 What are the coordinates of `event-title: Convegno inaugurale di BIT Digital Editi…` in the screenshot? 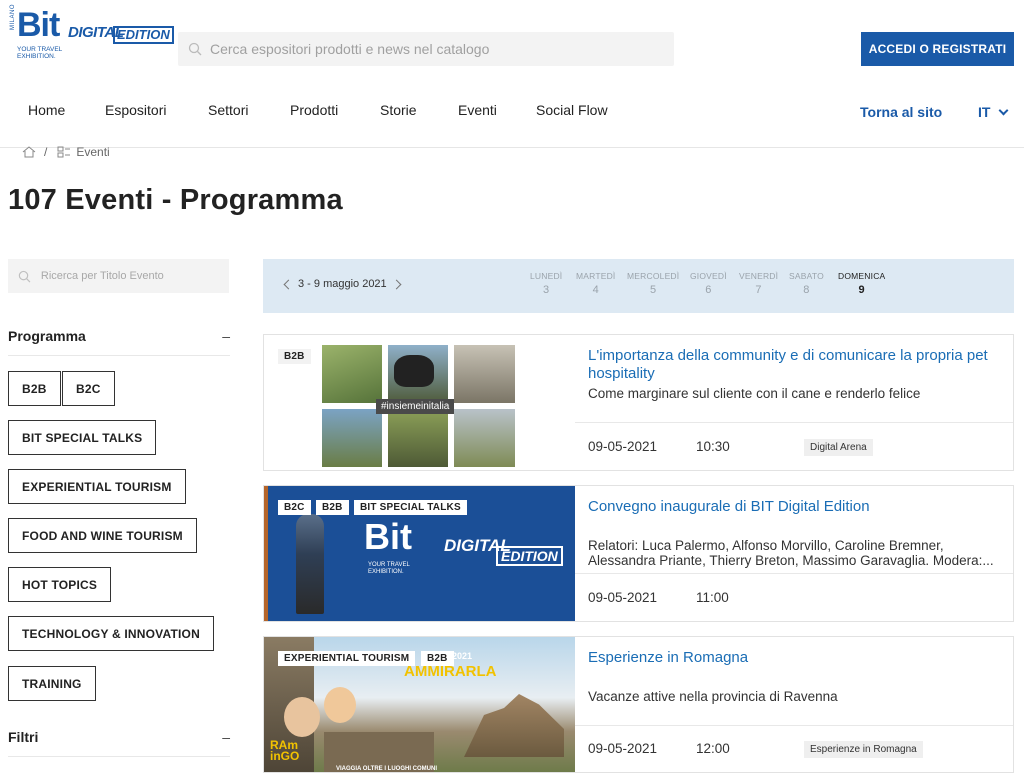 It's located at (798, 507).